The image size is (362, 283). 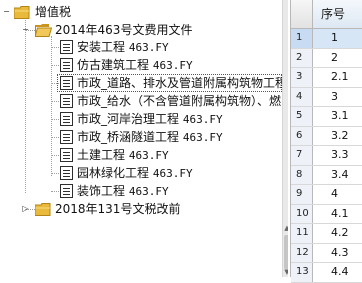 What do you see at coordinates (337, 58) in the screenshot?
I see `table-cell-seq: 2` at bounding box center [337, 58].